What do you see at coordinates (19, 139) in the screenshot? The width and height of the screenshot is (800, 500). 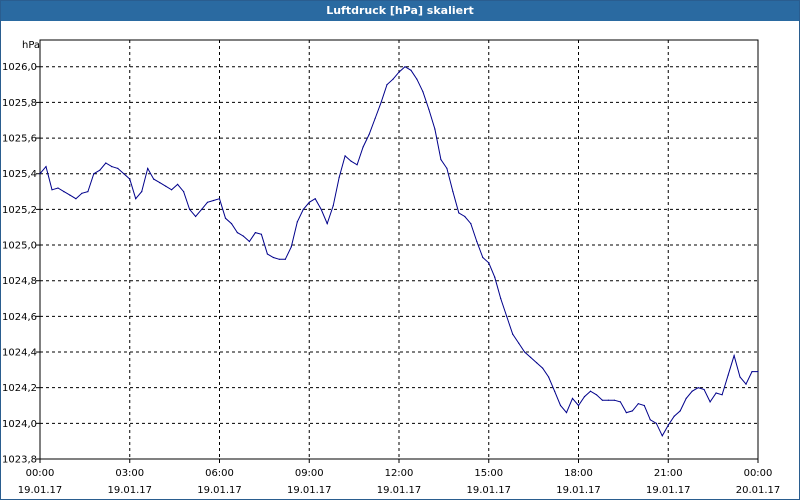 I see `y-tick-label: 1025,6` at bounding box center [19, 139].